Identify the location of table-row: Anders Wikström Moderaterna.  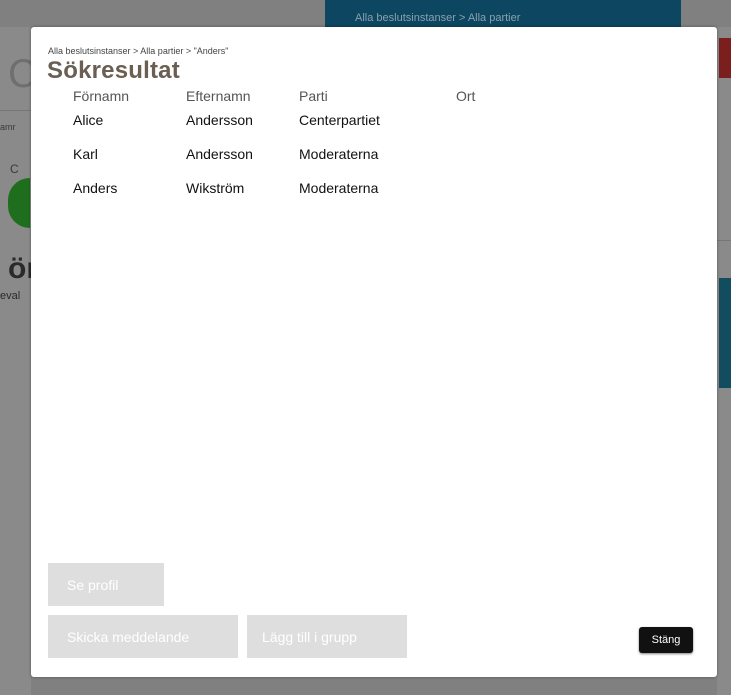
(297, 195).